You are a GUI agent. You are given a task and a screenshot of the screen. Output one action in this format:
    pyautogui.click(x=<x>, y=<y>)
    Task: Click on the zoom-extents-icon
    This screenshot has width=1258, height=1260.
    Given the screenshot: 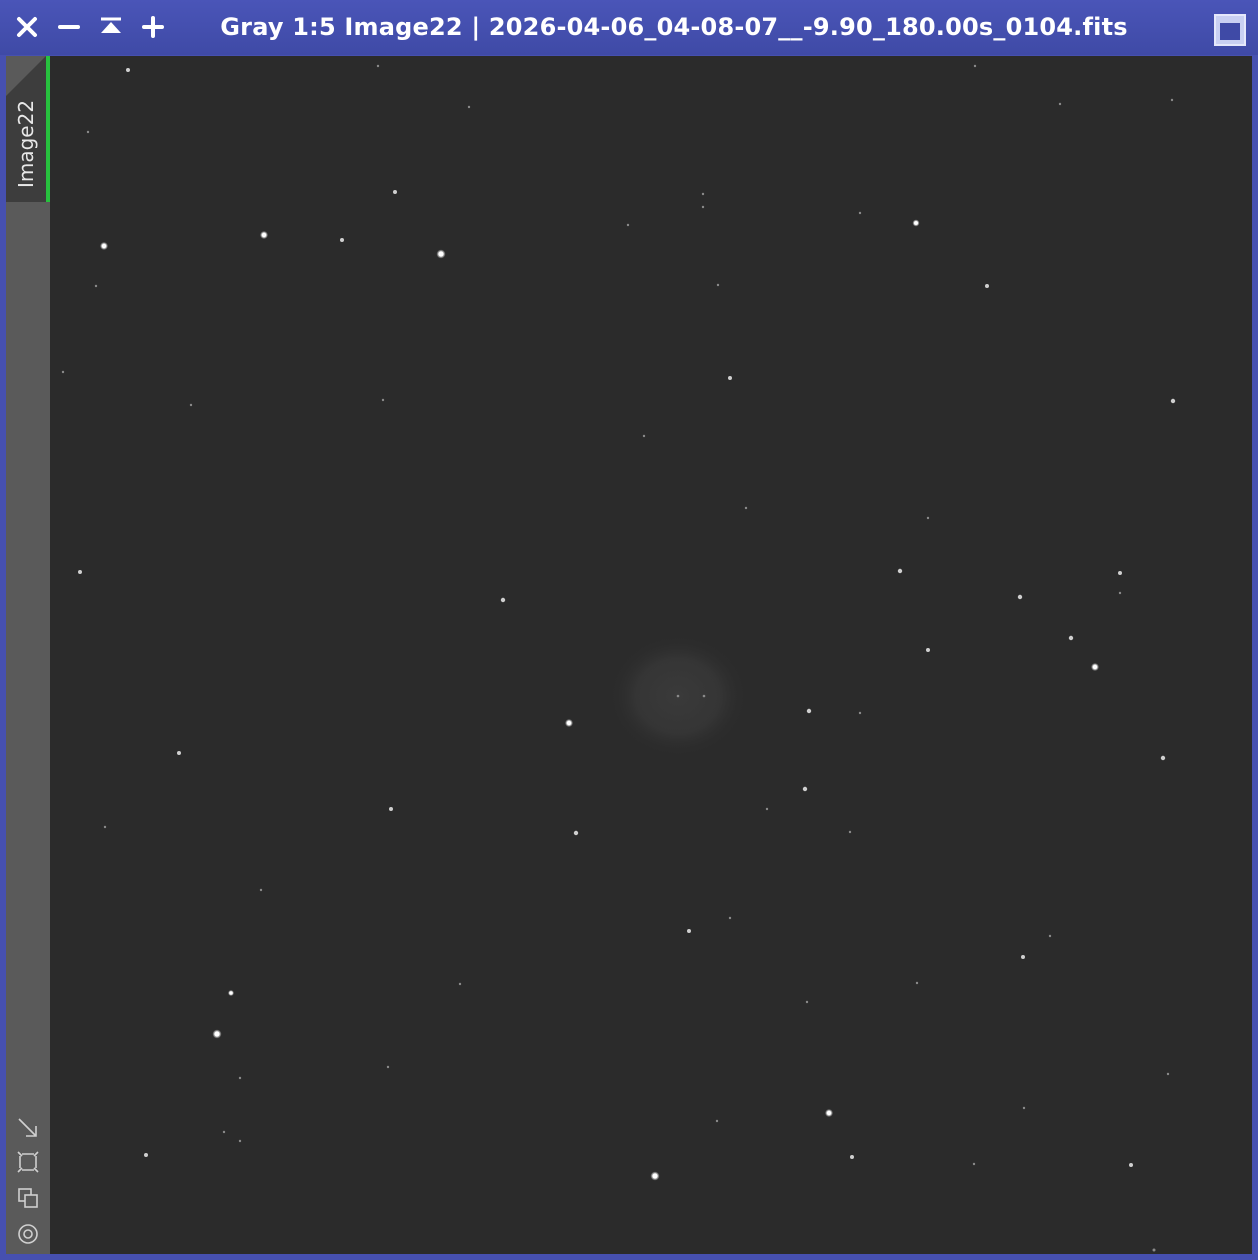 What is the action you would take?
    pyautogui.click(x=28, y=1162)
    